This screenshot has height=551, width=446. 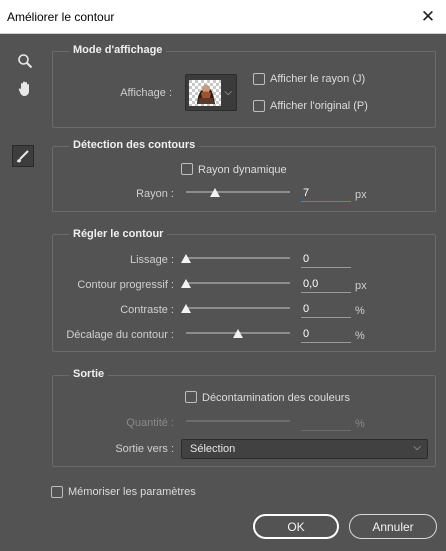 I want to click on amount-slider-track, so click(x=238, y=421).